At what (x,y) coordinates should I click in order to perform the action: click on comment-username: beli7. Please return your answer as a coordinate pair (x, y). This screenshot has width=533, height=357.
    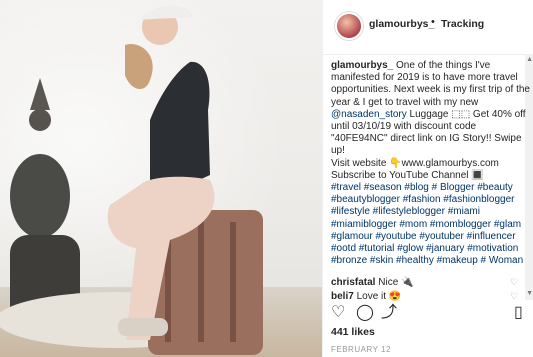
    Looking at the image, I should click on (342, 296).